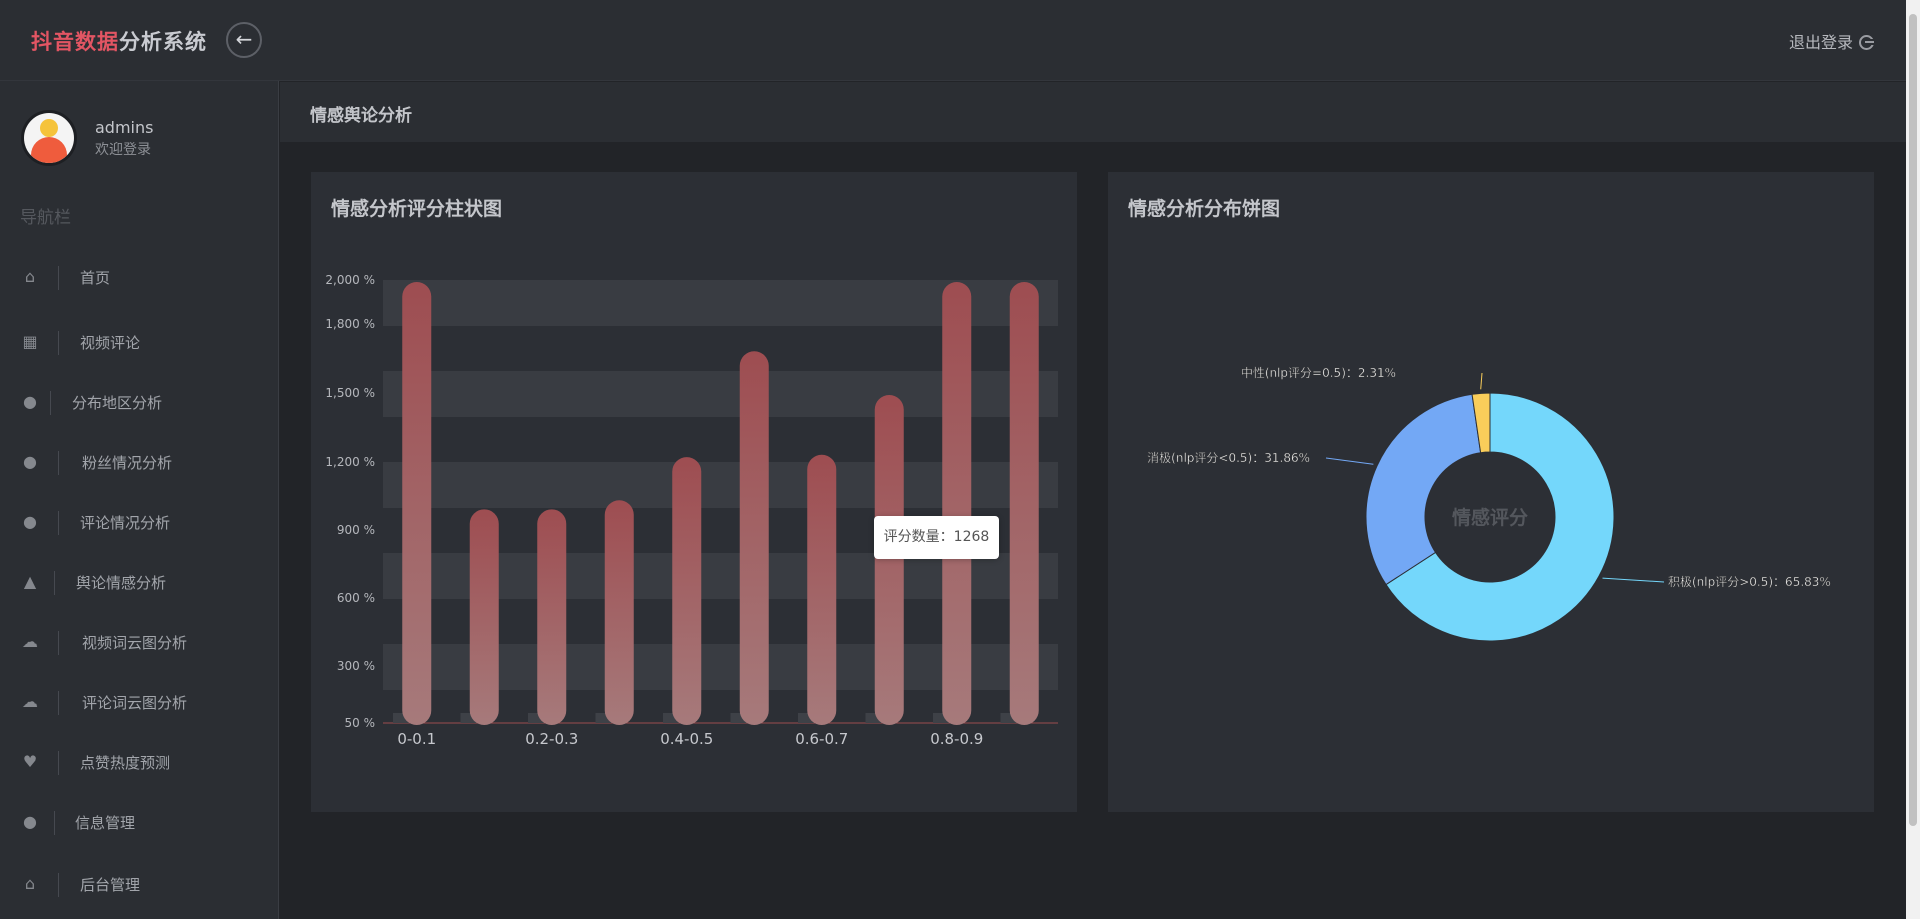  I want to click on sidebar-item: ☁ 视频词云图分析, so click(139, 642).